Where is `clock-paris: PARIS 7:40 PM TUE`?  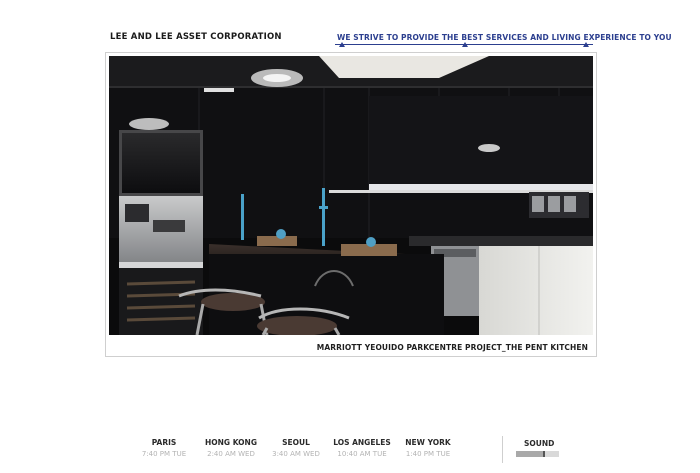
clock-paris: PARIS 7:40 PM TUE is located at coordinates (164, 448).